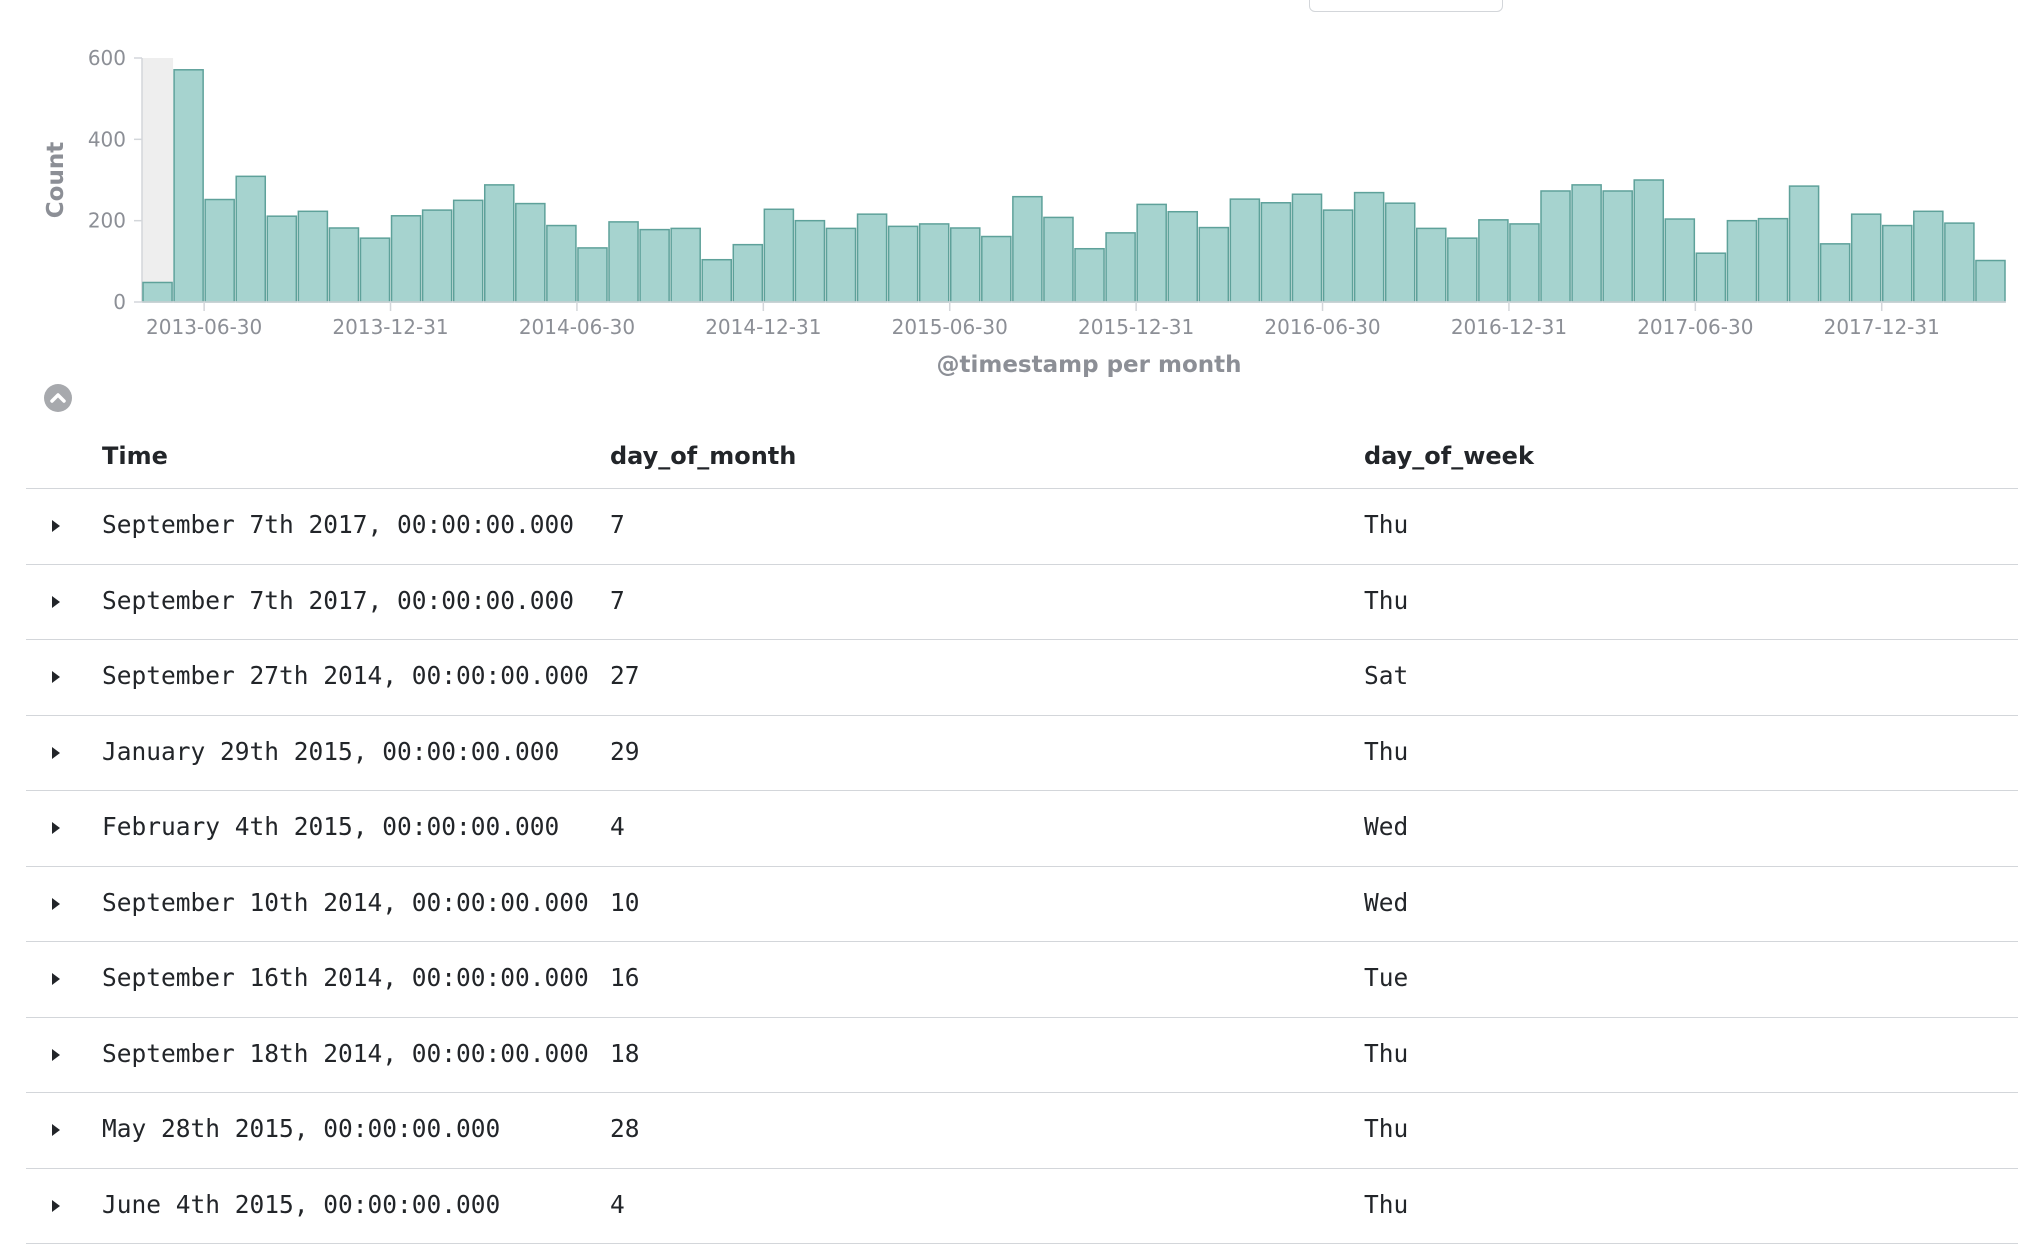 This screenshot has width=2018, height=1244. I want to click on cell-day-of-month: 10, so click(625, 902).